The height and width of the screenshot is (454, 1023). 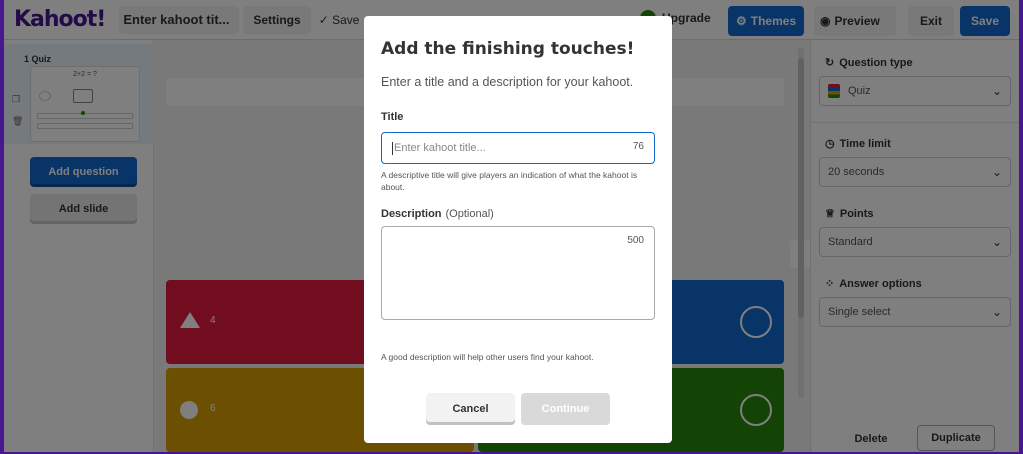 What do you see at coordinates (518, 409) in the screenshot?
I see `dialog-actions: Cancel Continue` at bounding box center [518, 409].